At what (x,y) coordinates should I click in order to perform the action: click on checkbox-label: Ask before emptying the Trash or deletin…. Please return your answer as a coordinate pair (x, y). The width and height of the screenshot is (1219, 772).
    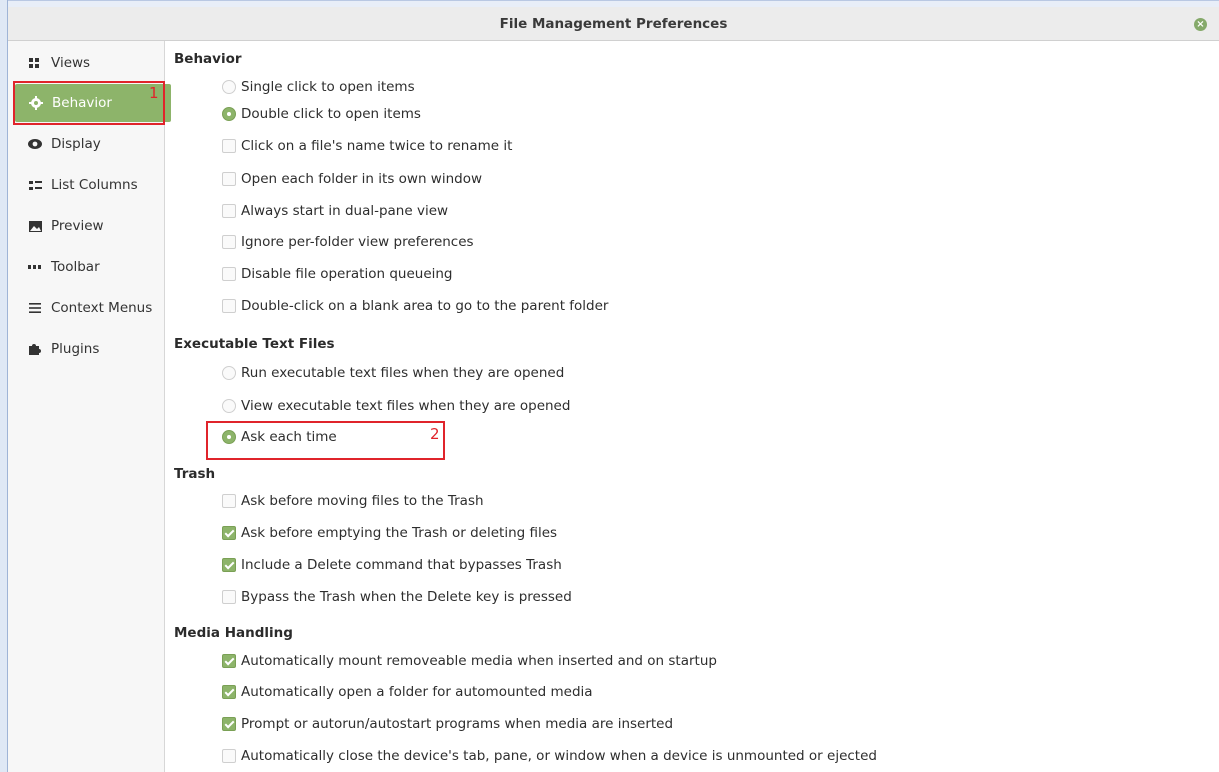
    Looking at the image, I should click on (399, 533).